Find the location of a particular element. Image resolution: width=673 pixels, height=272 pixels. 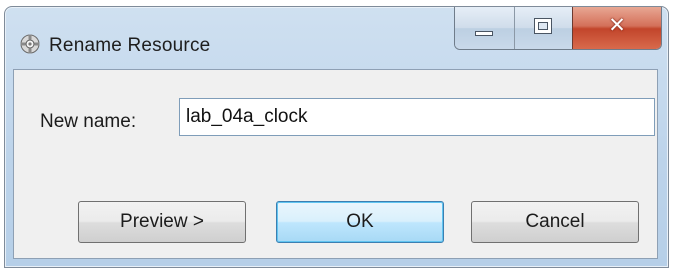

close-button: ✕ is located at coordinates (617, 28).